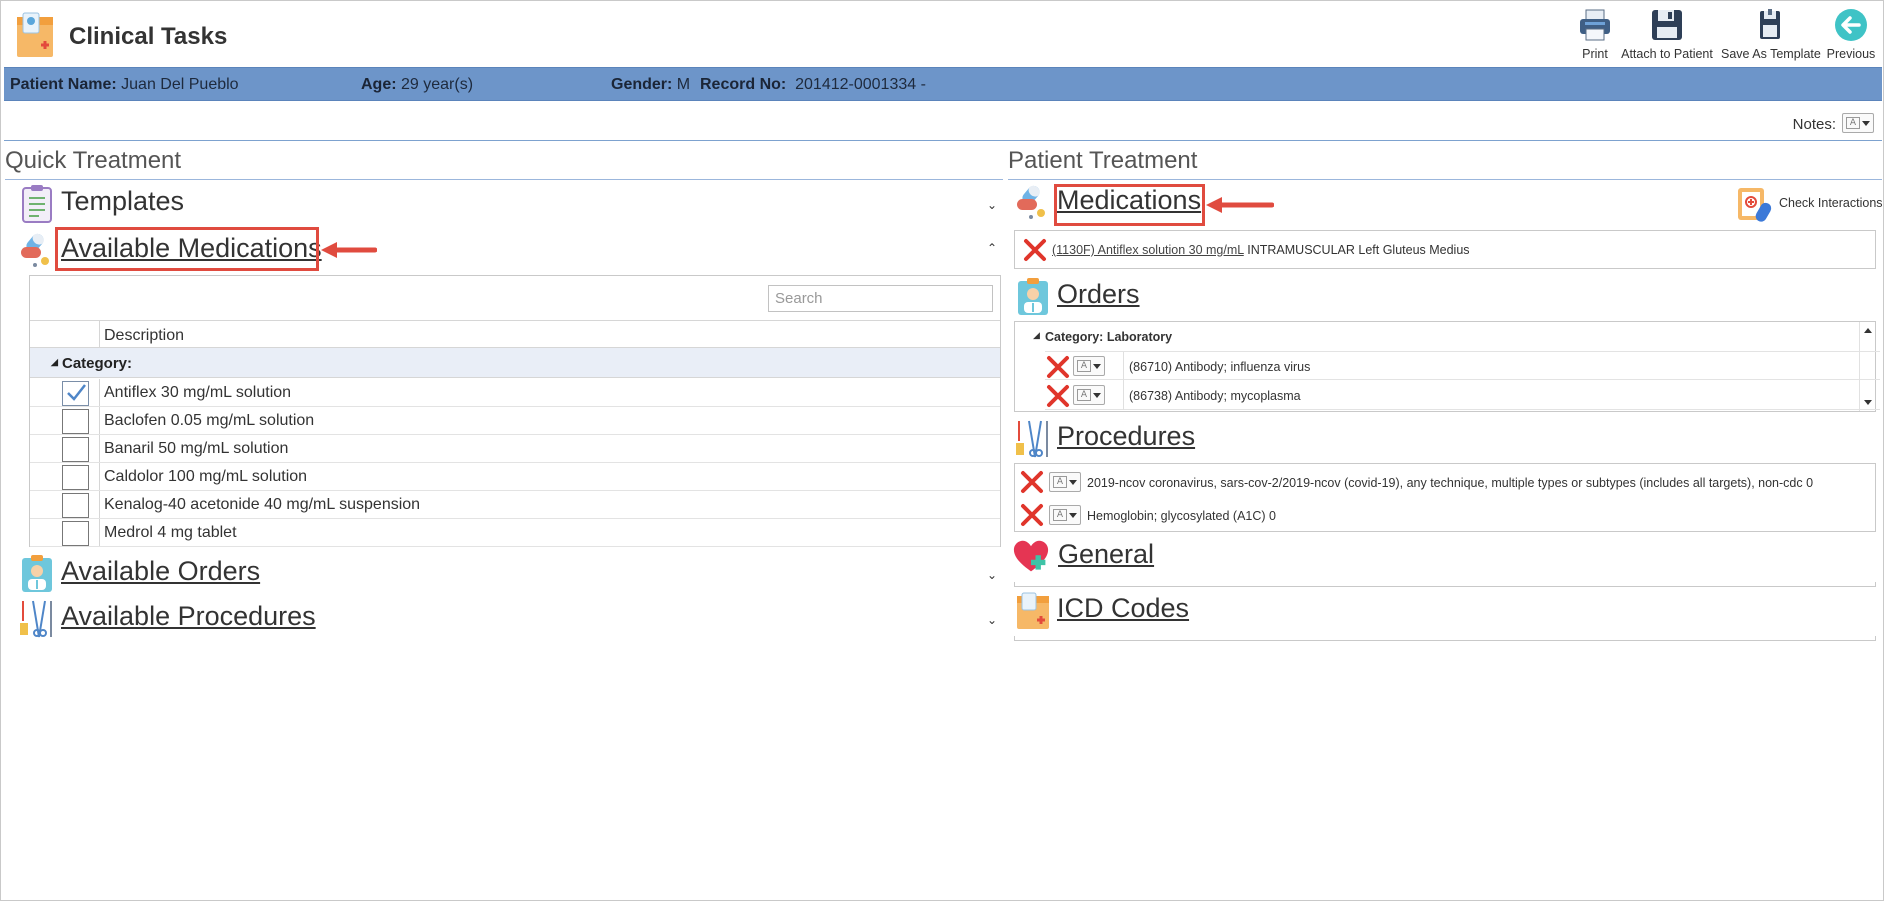 The height and width of the screenshot is (901, 1884). Describe the element at coordinates (188, 616) in the screenshot. I see `available-procedures-header: Available Procedures` at that location.